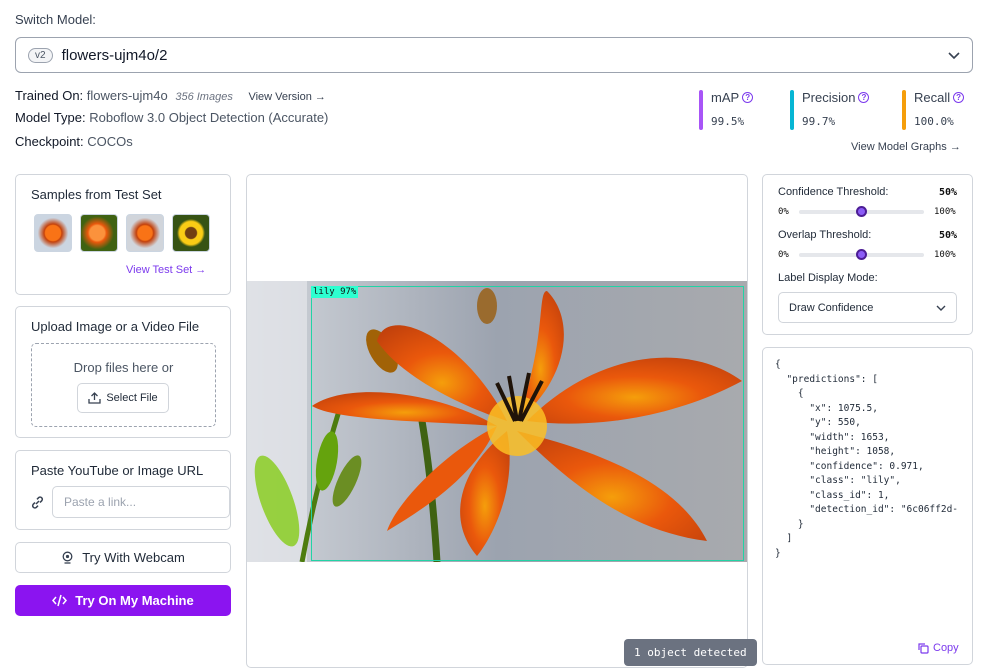 The height and width of the screenshot is (672, 985). Describe the element at coordinates (49, 141) in the screenshot. I see `checkpoint-label: Checkpoint:` at that location.